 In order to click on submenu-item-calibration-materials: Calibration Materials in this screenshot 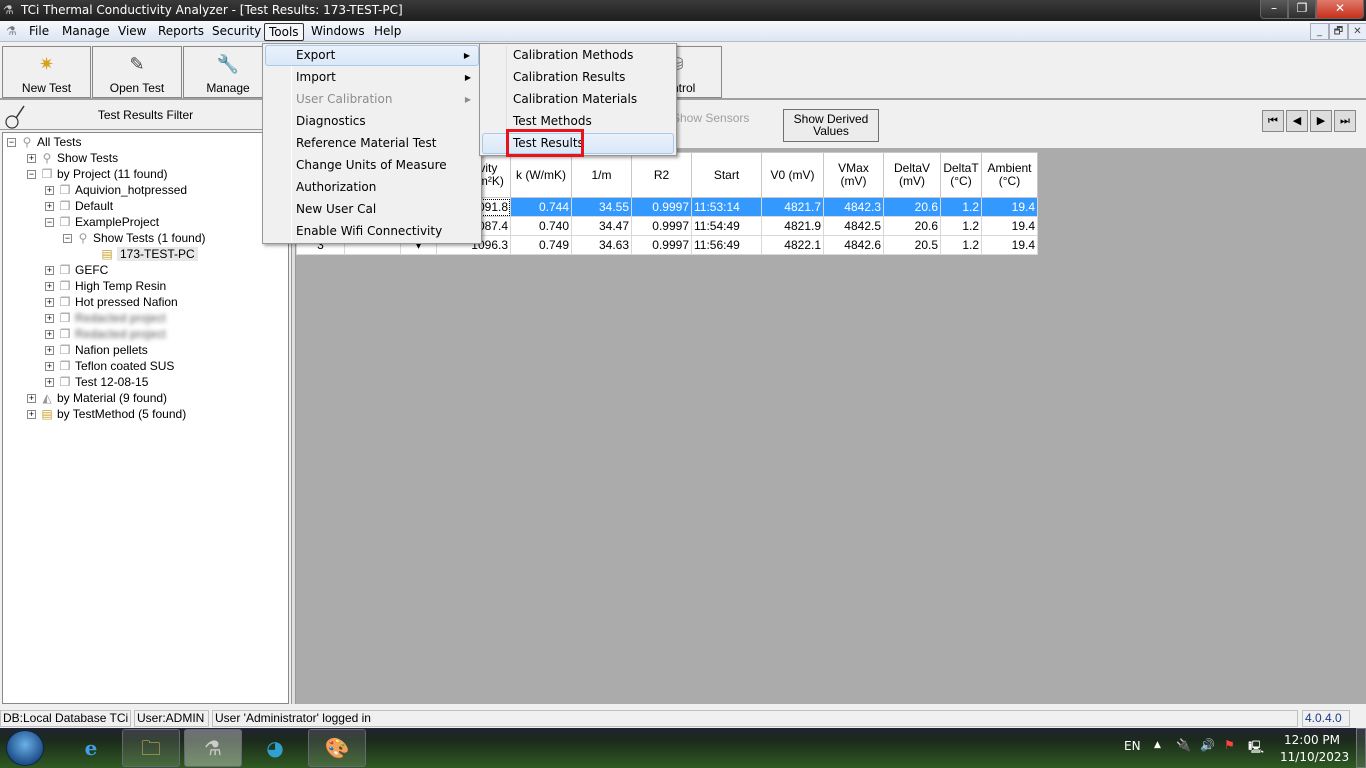, I will do `click(578, 99)`.